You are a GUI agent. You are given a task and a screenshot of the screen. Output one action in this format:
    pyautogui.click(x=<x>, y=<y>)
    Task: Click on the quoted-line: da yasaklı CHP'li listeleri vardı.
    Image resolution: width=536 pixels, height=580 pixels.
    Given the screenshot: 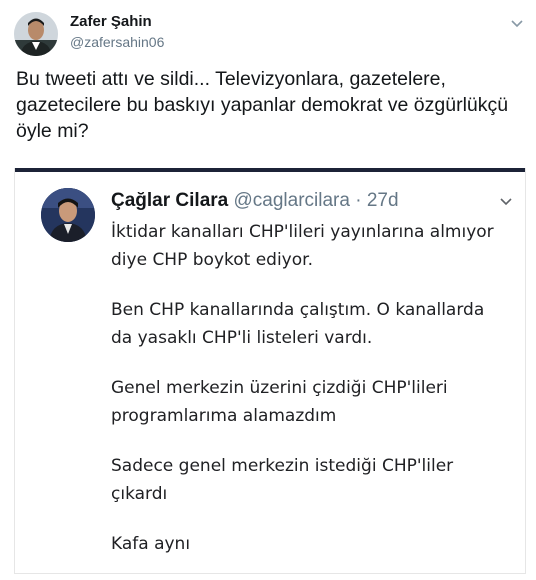 What is the action you would take?
    pyautogui.click(x=242, y=338)
    